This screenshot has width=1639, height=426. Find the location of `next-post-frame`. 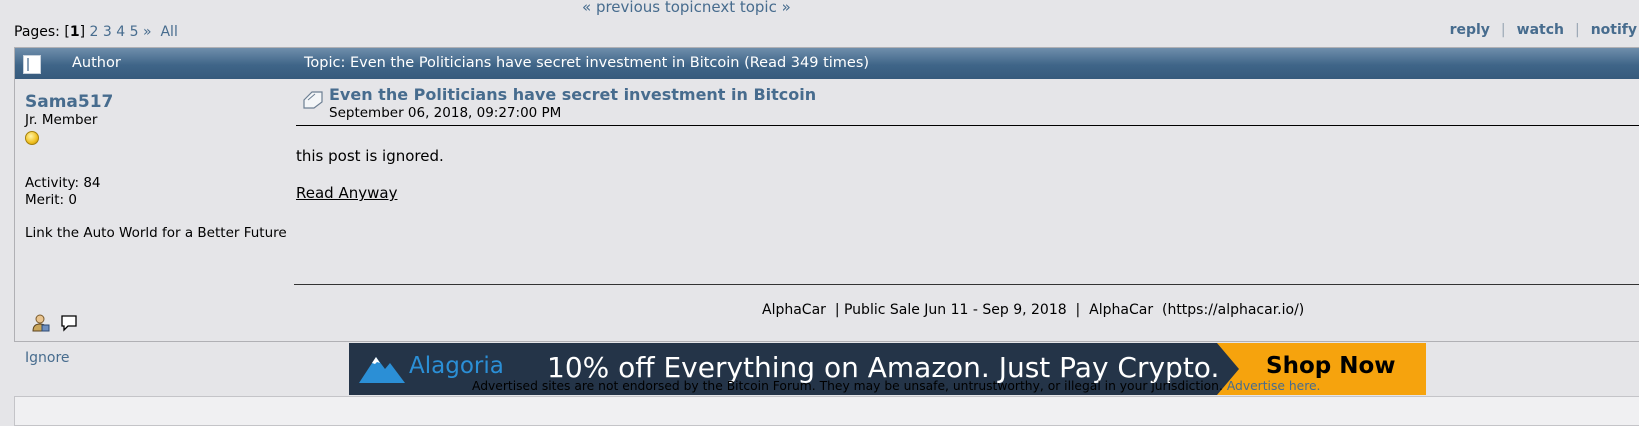

next-post-frame is located at coordinates (826, 411).